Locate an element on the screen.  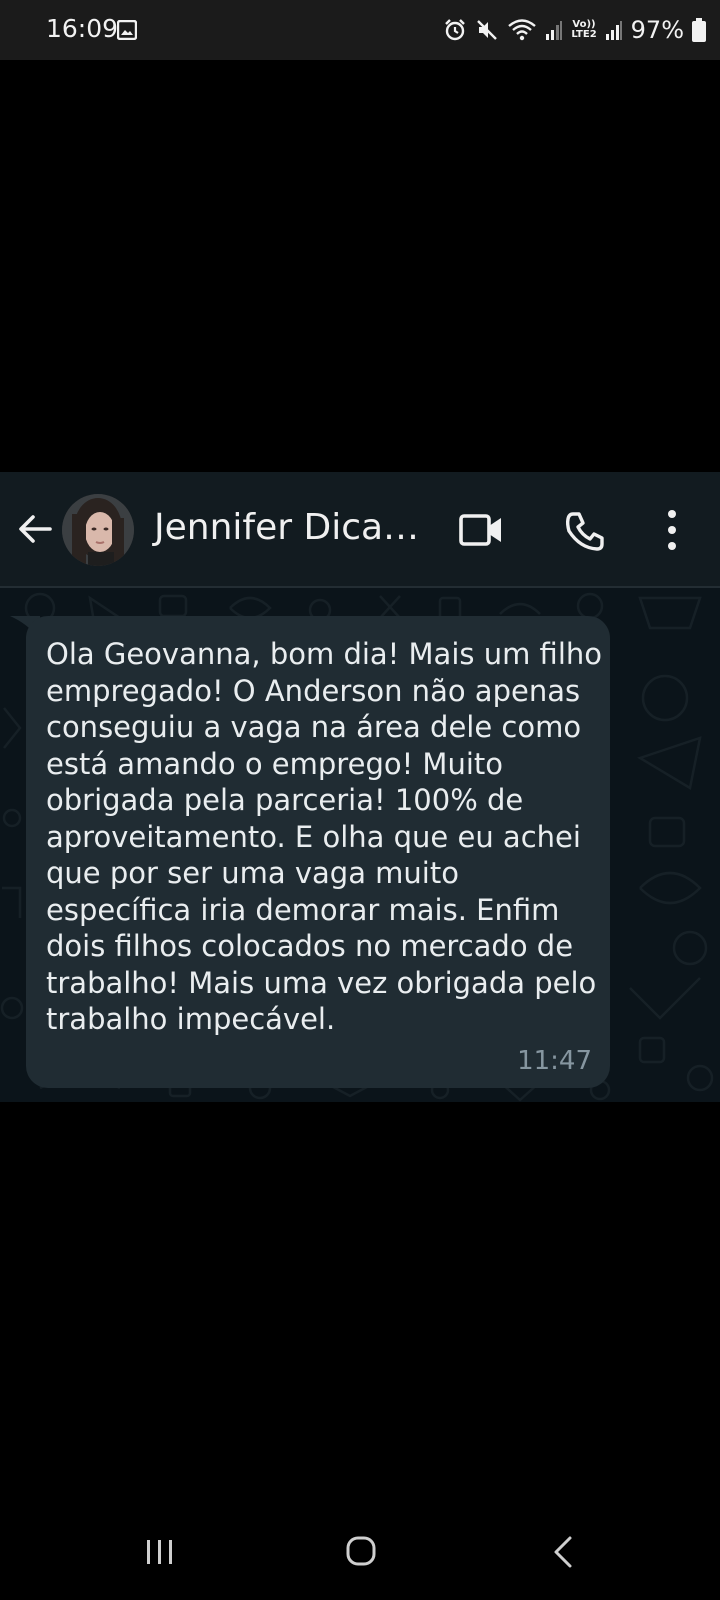
avatar is located at coordinates (98, 530).